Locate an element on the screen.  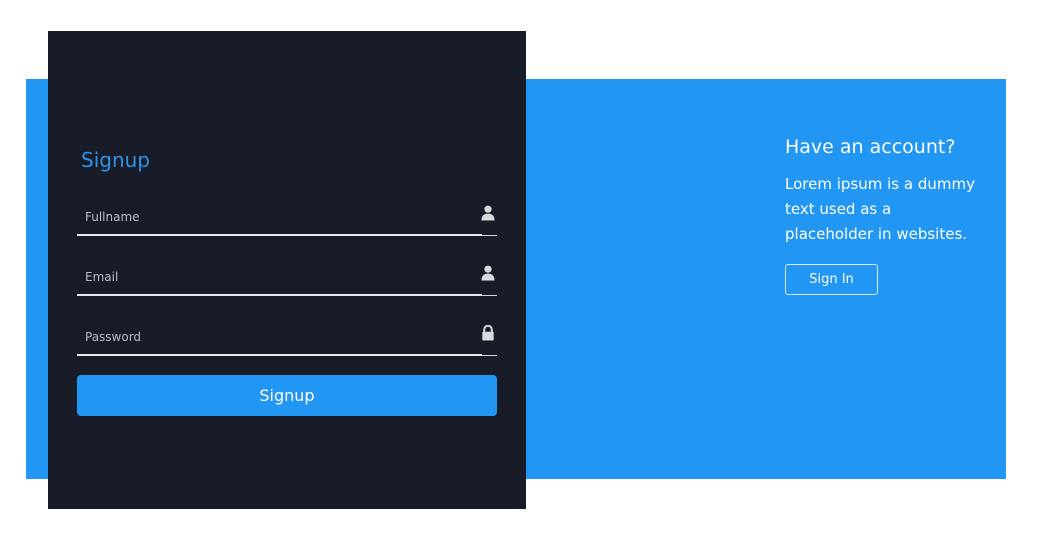
signin-button: Sign In is located at coordinates (831, 279).